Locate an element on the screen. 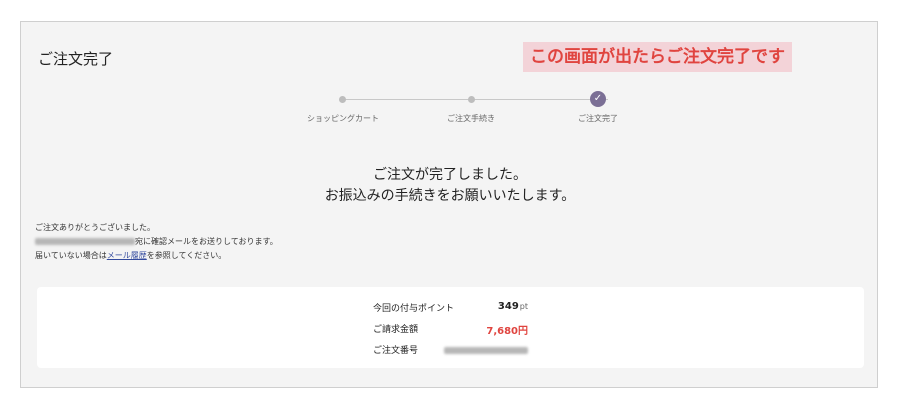  order-number-value is located at coordinates (486, 350).